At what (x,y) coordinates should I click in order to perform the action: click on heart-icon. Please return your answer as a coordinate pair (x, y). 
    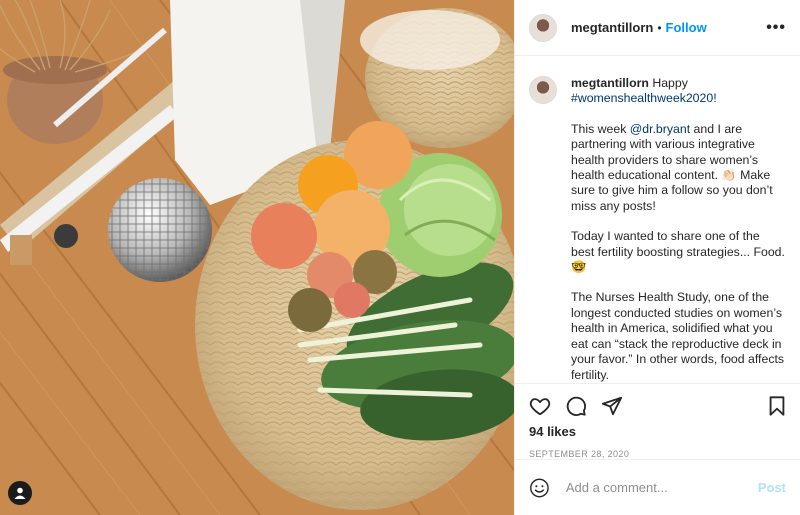
    Looking at the image, I should click on (540, 406).